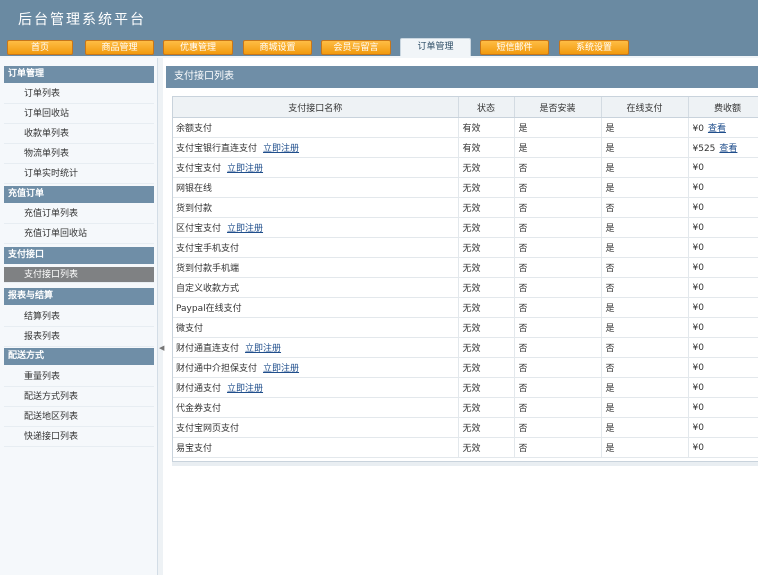 The width and height of the screenshot is (758, 575). I want to click on sidebar-section-recharge: 充值订单, so click(79, 194).